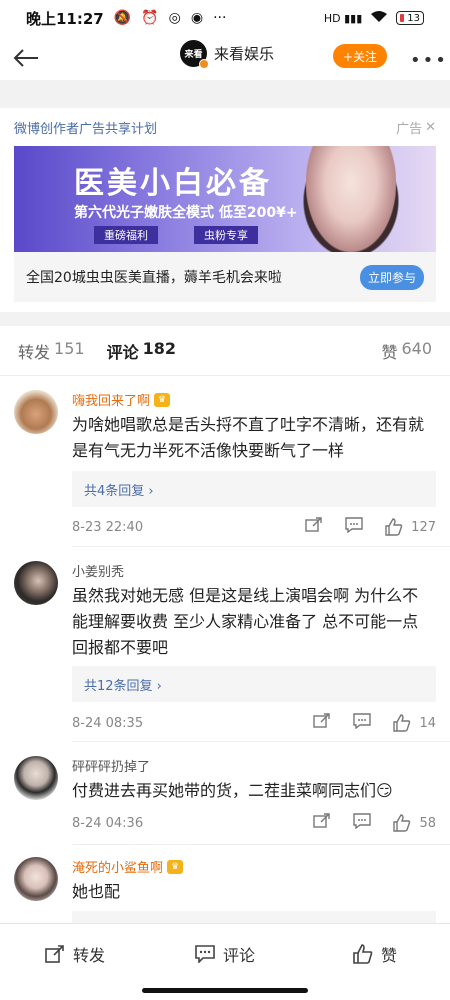 The width and height of the screenshot is (450, 1000). I want to click on tab-likes-count: 640, so click(416, 348).